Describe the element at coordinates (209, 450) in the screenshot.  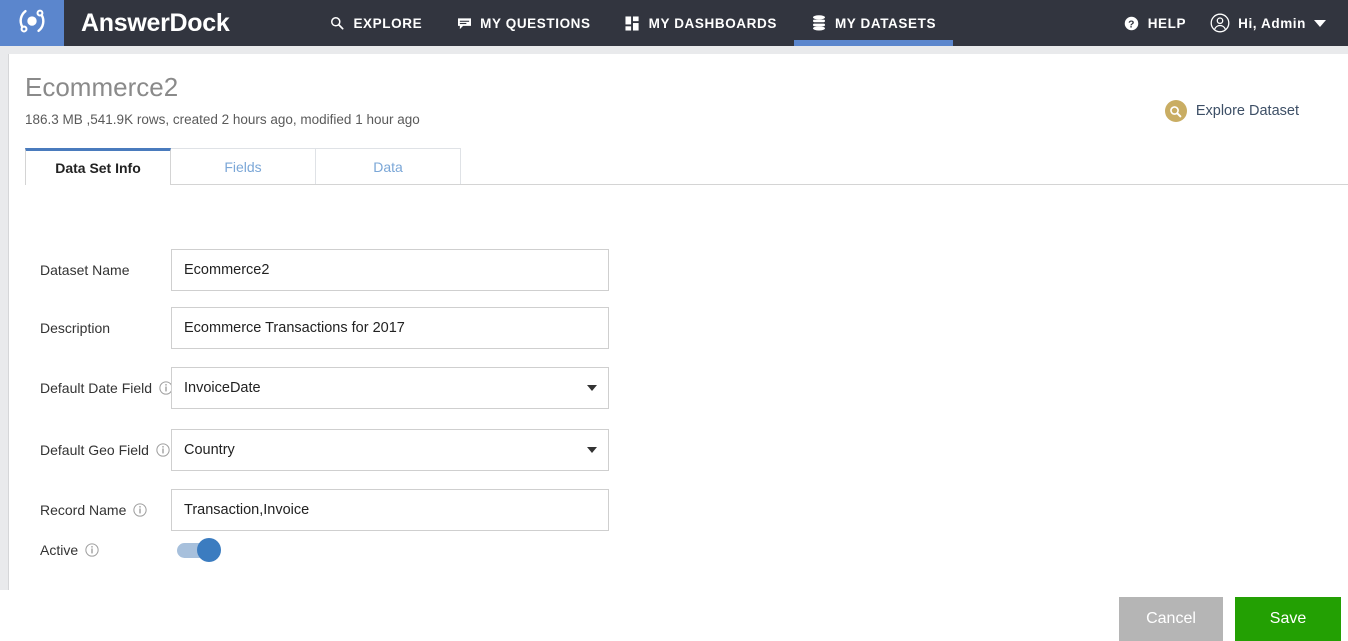
I see `default-geo-field-value: Country` at that location.